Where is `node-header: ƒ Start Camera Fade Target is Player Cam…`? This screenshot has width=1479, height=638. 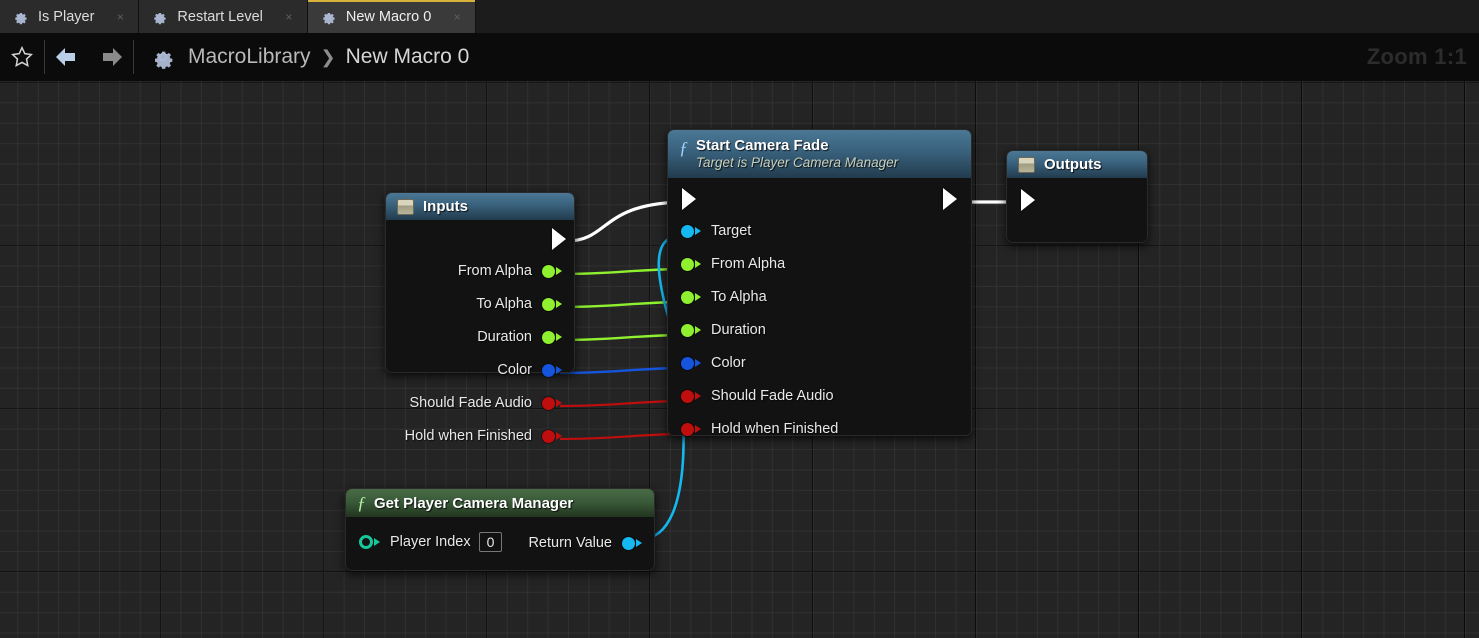 node-header: ƒ Start Camera Fade Target is Player Cam… is located at coordinates (819, 154).